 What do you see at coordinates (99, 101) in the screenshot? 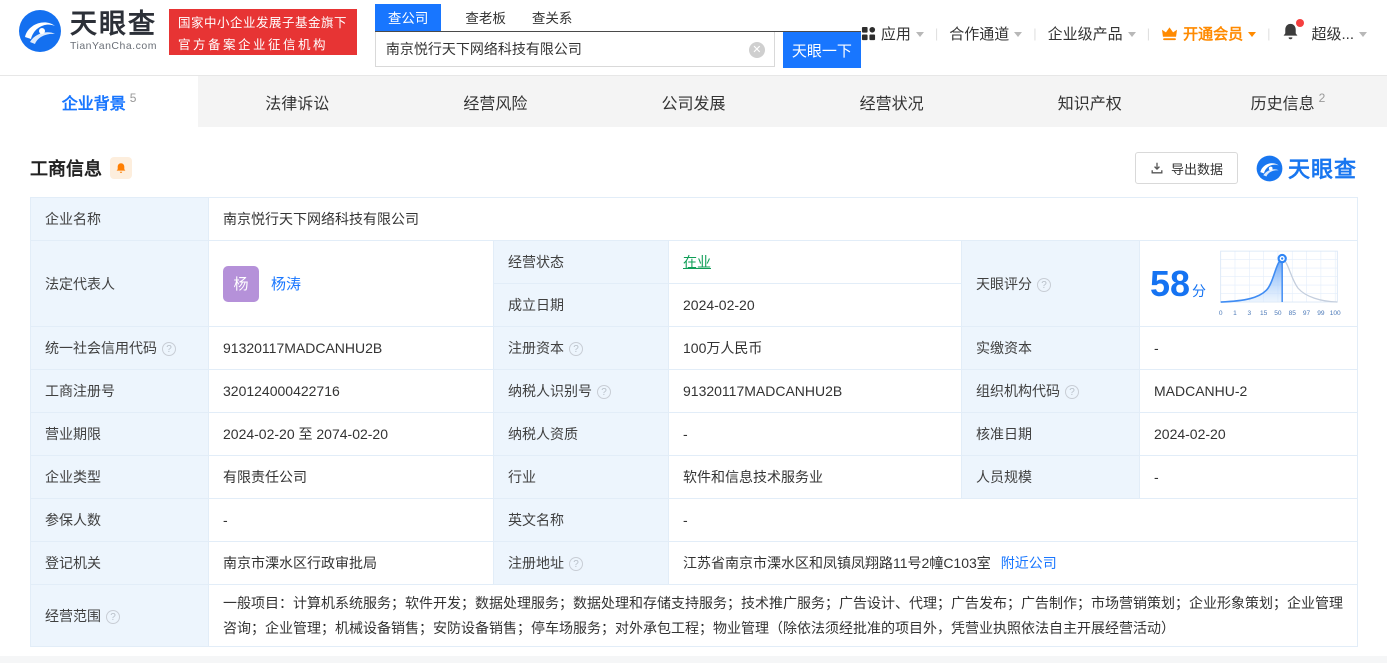
I see `tab-company-background: 企业背景 5` at bounding box center [99, 101].